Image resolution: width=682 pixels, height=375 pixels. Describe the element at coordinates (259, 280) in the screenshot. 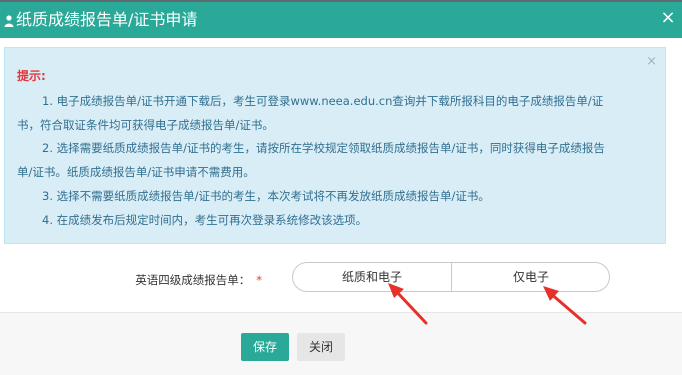

I see `required-mark: *` at that location.